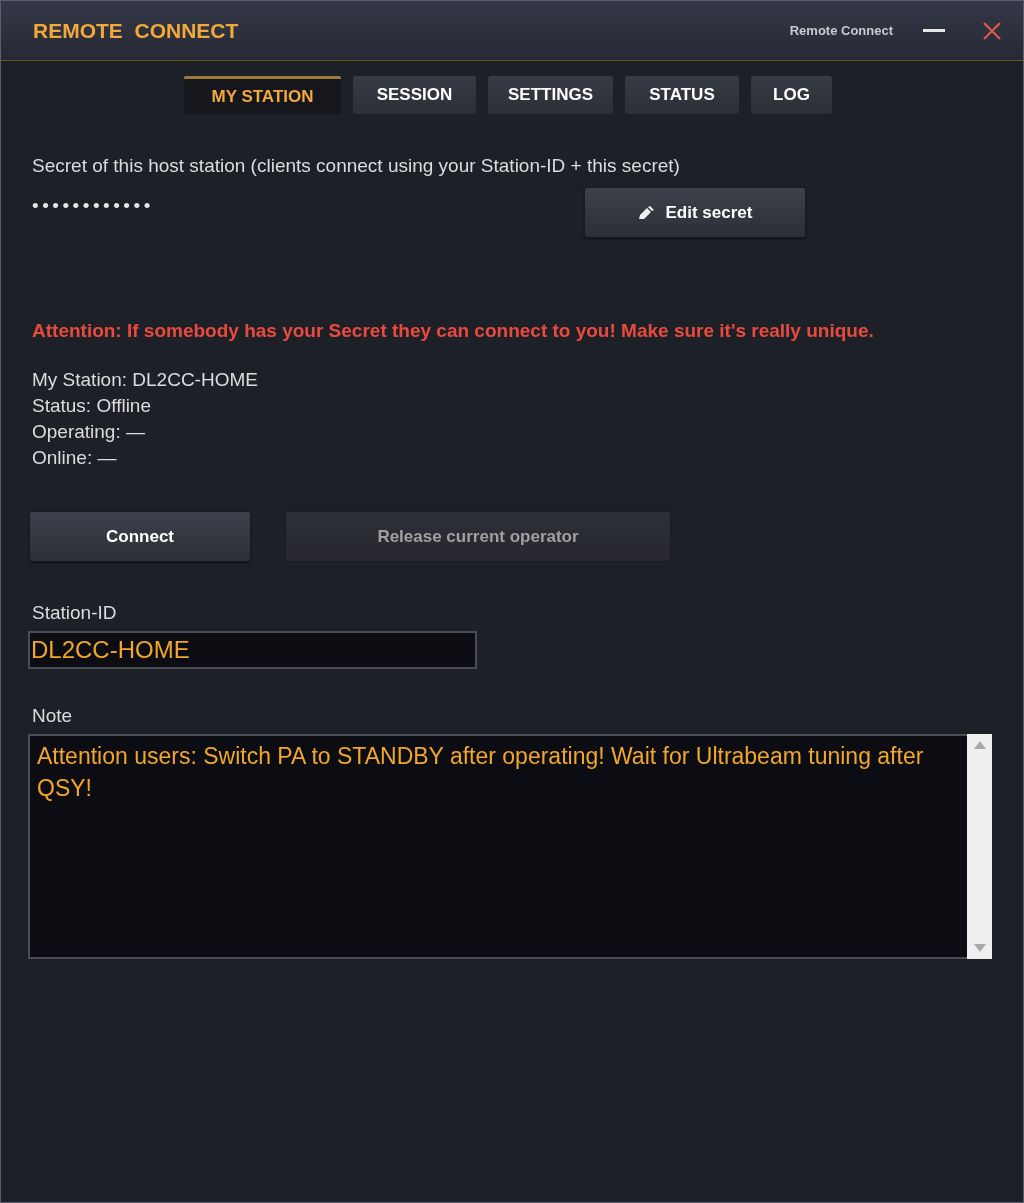  Describe the element at coordinates (979, 745) in the screenshot. I see `scroll-up-icon` at that location.